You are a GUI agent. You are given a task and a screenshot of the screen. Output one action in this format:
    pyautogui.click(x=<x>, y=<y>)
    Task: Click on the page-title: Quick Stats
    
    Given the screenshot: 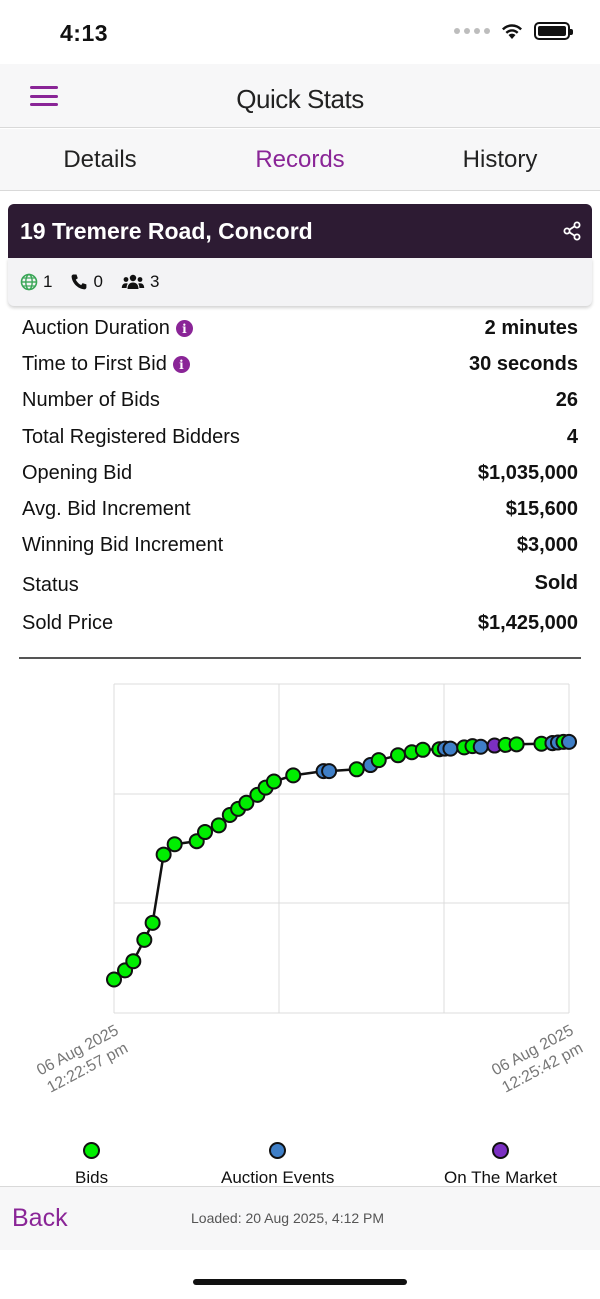 What is the action you would take?
    pyautogui.click(x=300, y=99)
    